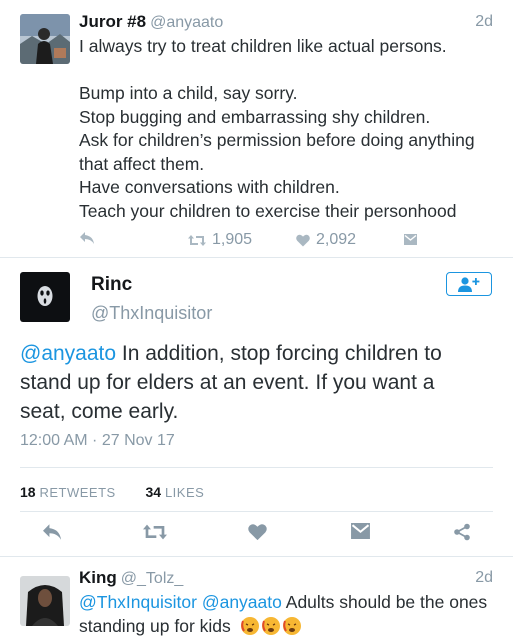 The image size is (513, 640). Describe the element at coordinates (384, 602) in the screenshot. I see `tweet-text-part: Adults should be the ones` at that location.